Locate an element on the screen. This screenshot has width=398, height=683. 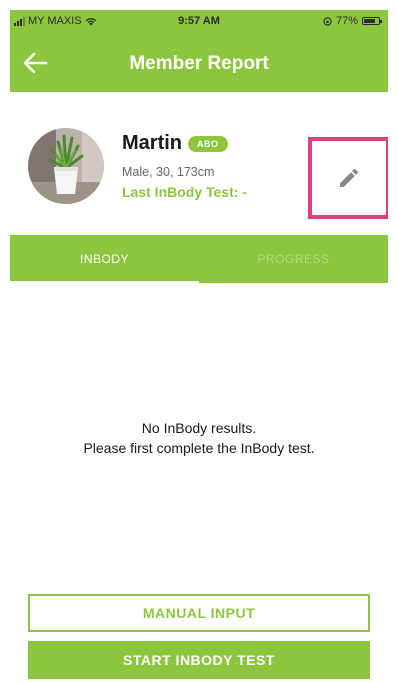
manual-input-button: MANUAL INPUT is located at coordinates (199, 613).